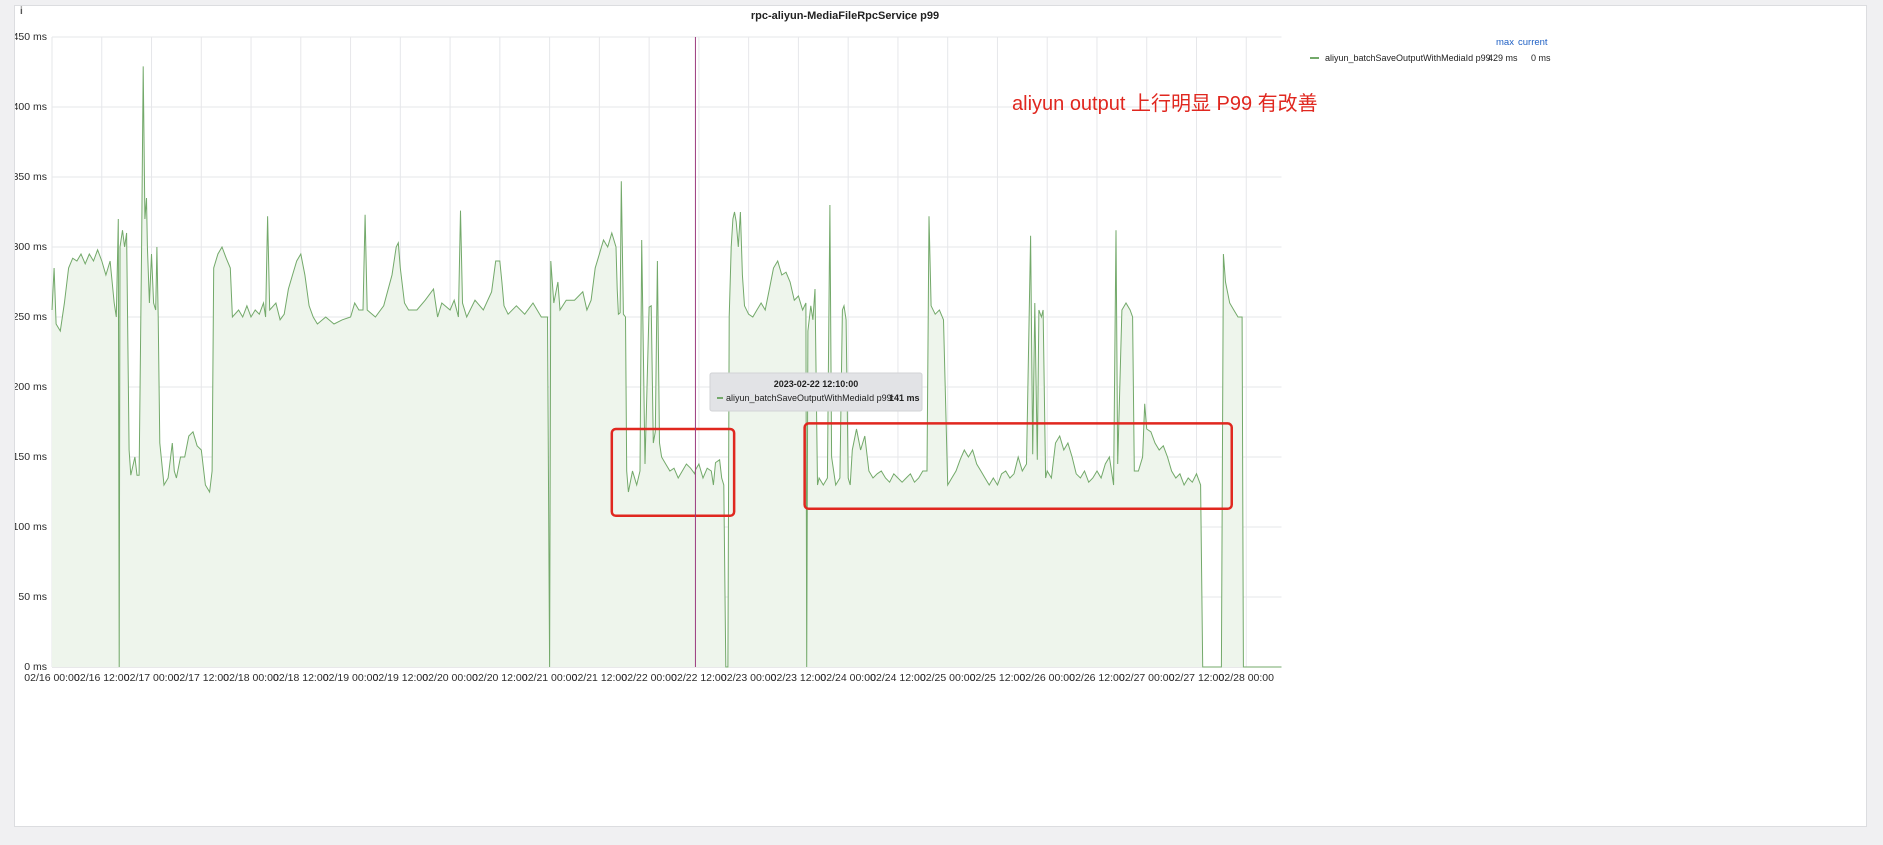 The width and height of the screenshot is (1883, 845). I want to click on y-tick-label: 450 ms, so click(31, 37).